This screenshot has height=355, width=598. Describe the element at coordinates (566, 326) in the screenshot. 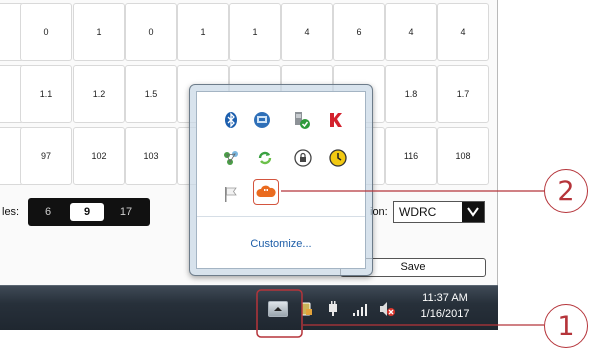

I see `callout-1: 1` at that location.